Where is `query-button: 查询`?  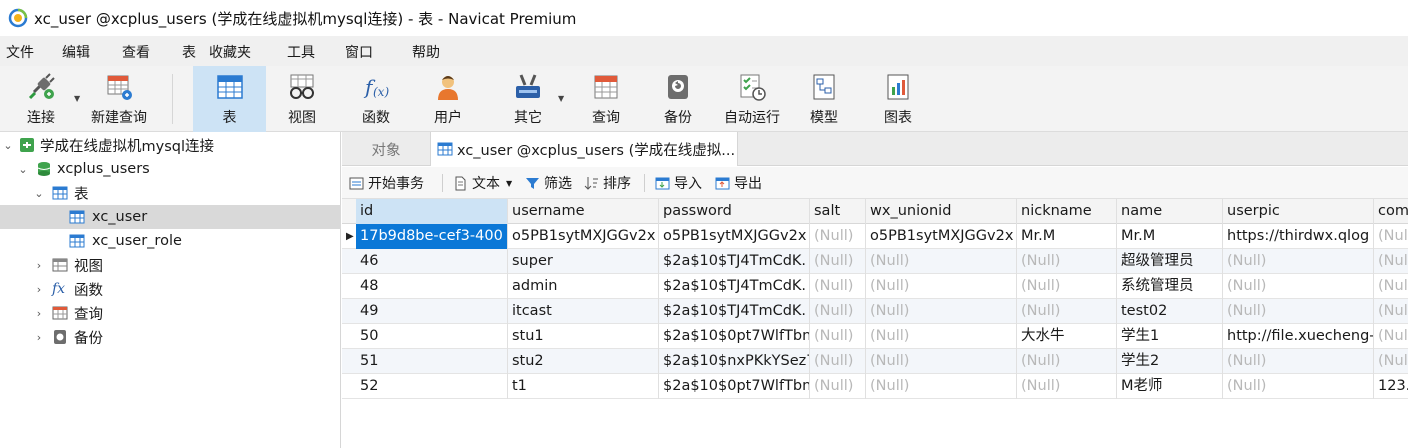
query-button: 查询 is located at coordinates (606, 99).